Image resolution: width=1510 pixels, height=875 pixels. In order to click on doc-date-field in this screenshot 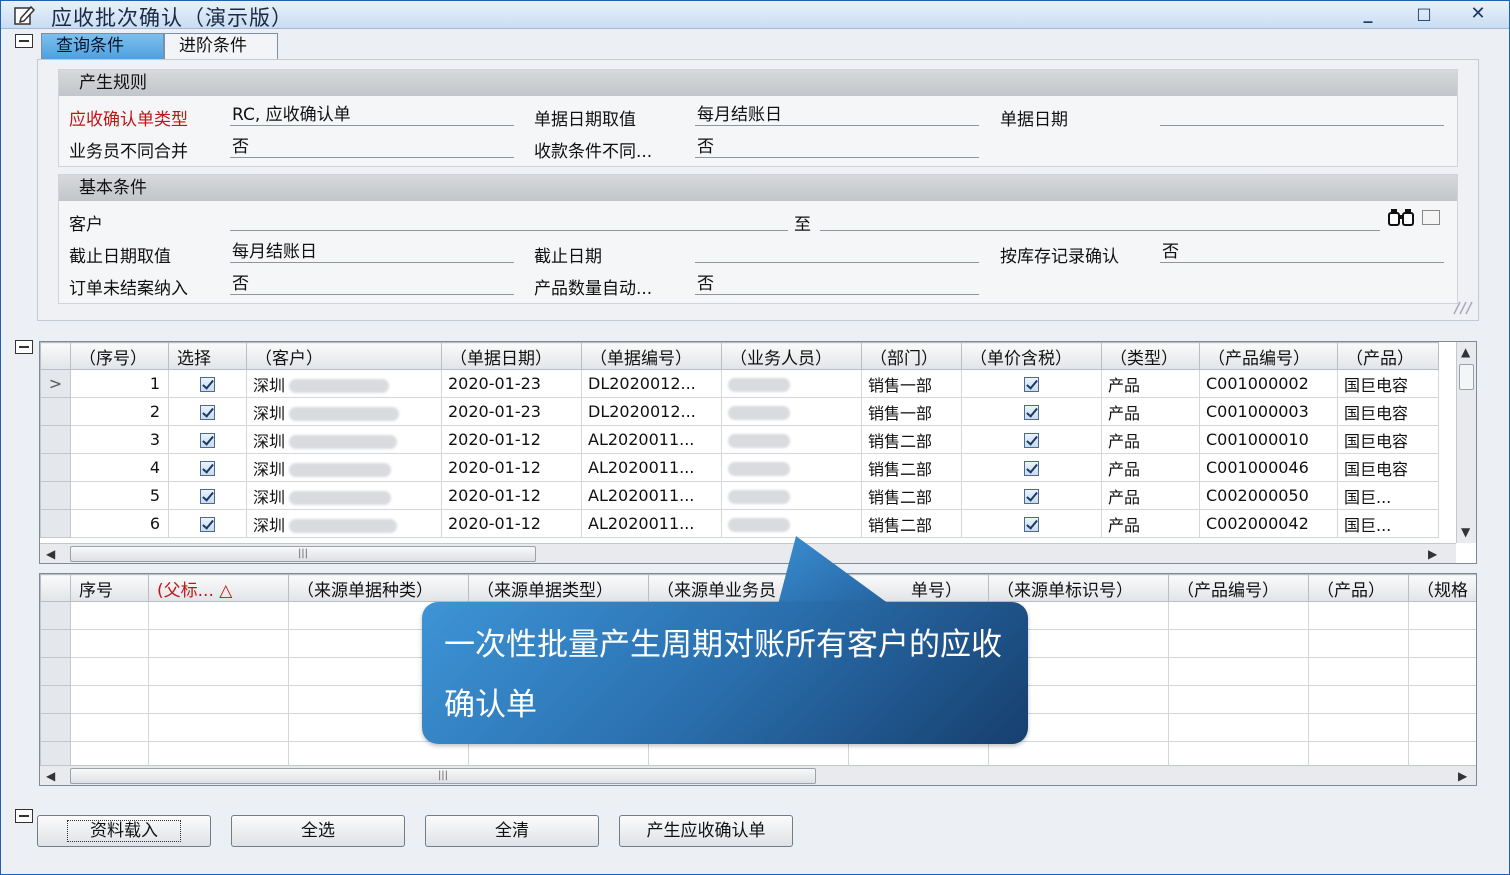, I will do `click(1302, 113)`.